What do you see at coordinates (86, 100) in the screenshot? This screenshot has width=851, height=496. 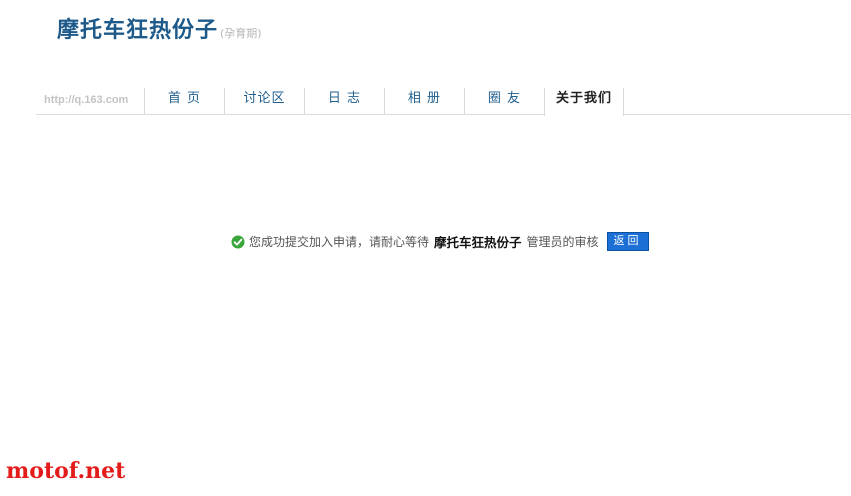 I see `site-url-link: http://q.163.com` at bounding box center [86, 100].